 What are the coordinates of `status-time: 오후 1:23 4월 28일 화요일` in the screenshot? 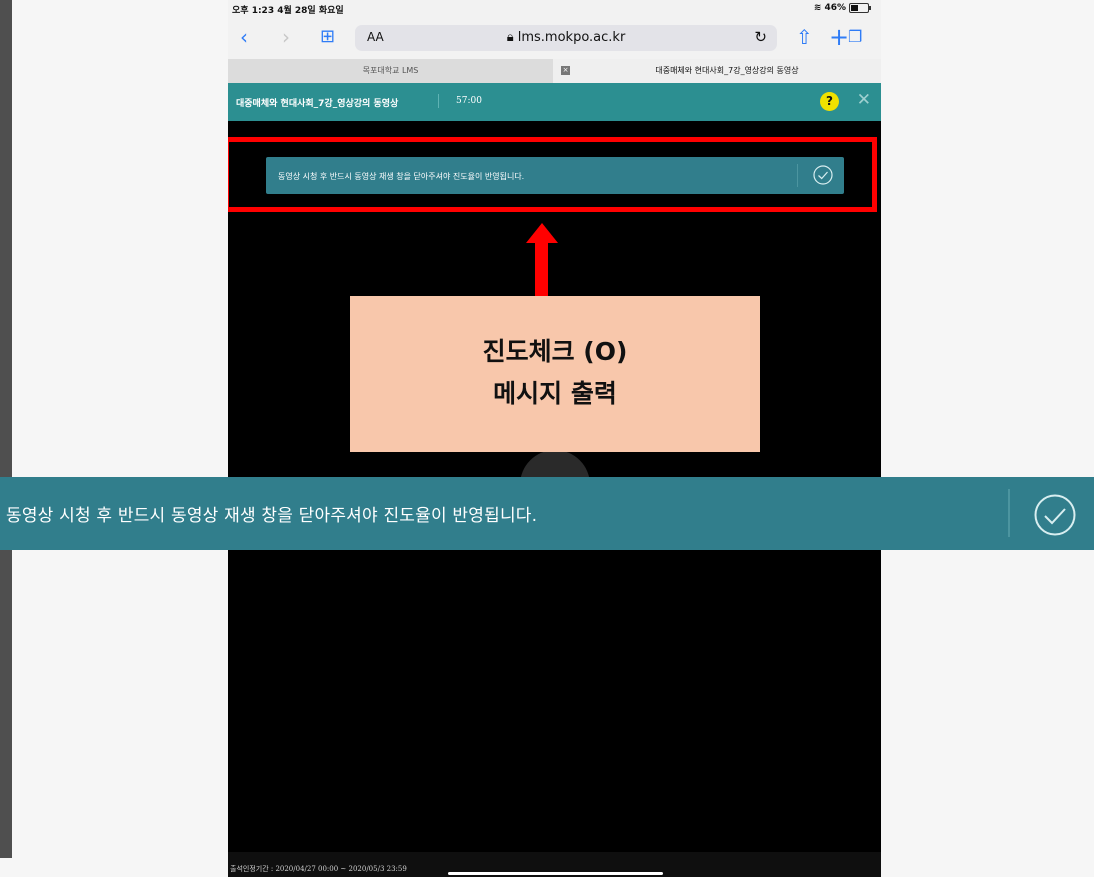 It's located at (288, 11).